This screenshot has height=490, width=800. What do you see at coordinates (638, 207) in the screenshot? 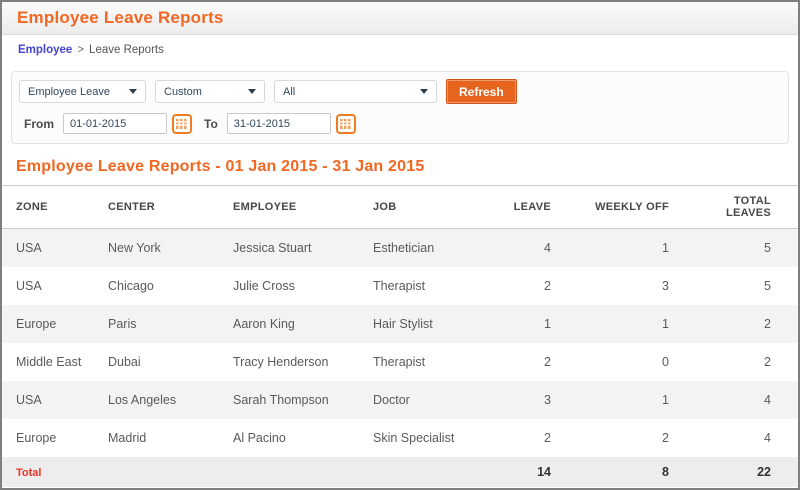
I see `column-header-weekly-off: WEEKLY OFF` at bounding box center [638, 207].